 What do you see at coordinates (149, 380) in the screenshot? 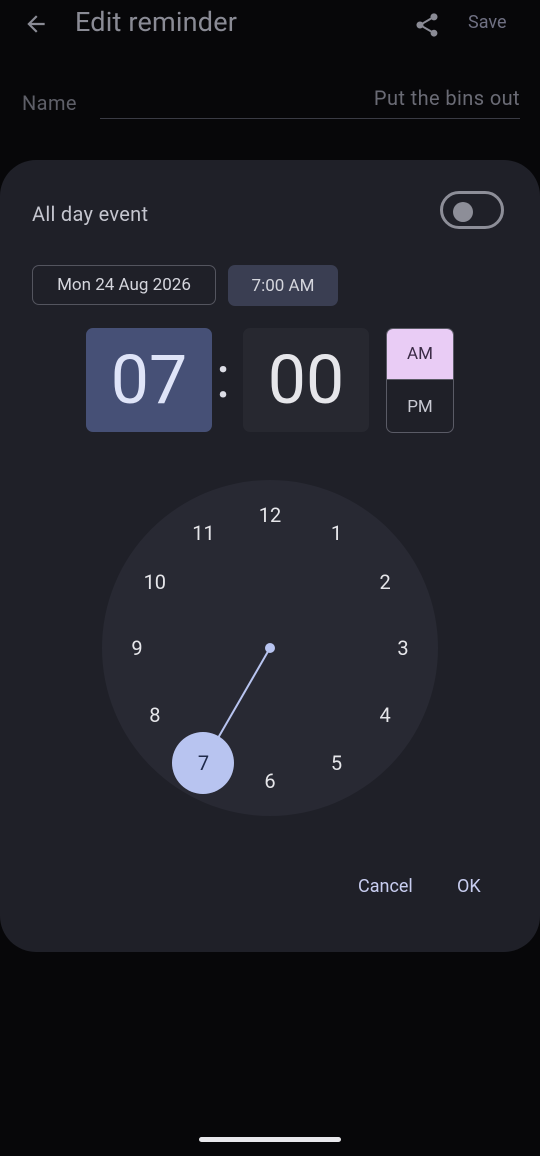
I see `hour-selector: 07` at bounding box center [149, 380].